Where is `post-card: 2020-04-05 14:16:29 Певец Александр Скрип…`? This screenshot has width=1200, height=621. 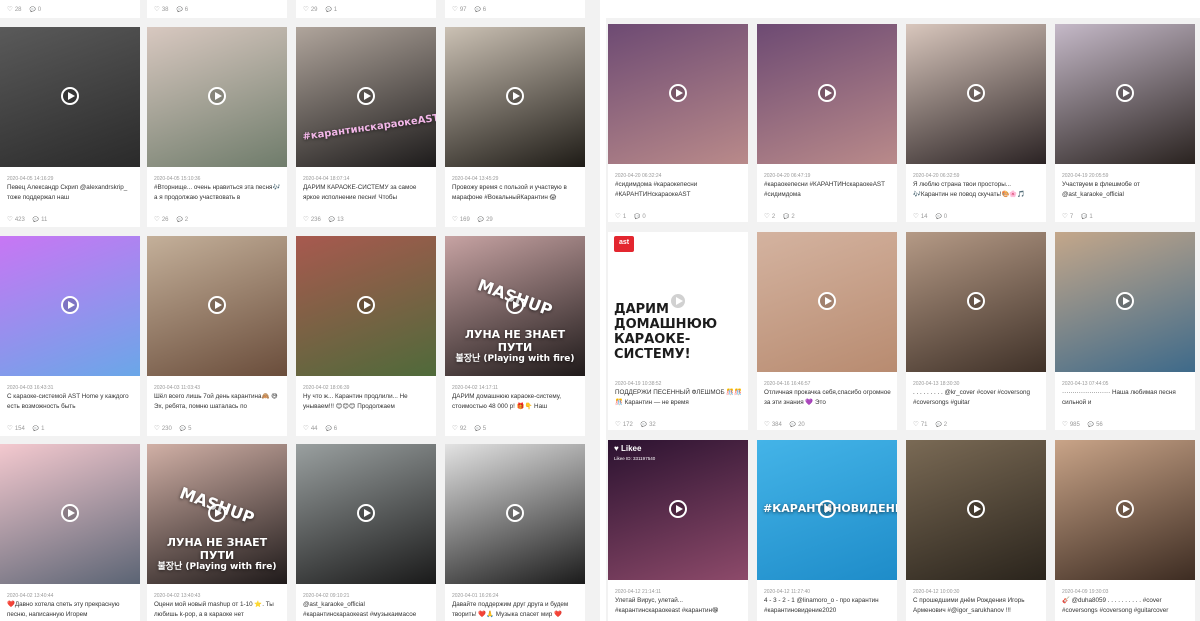 post-card: 2020-04-05 14:16:29 Певец Александр Скрип… is located at coordinates (70, 127).